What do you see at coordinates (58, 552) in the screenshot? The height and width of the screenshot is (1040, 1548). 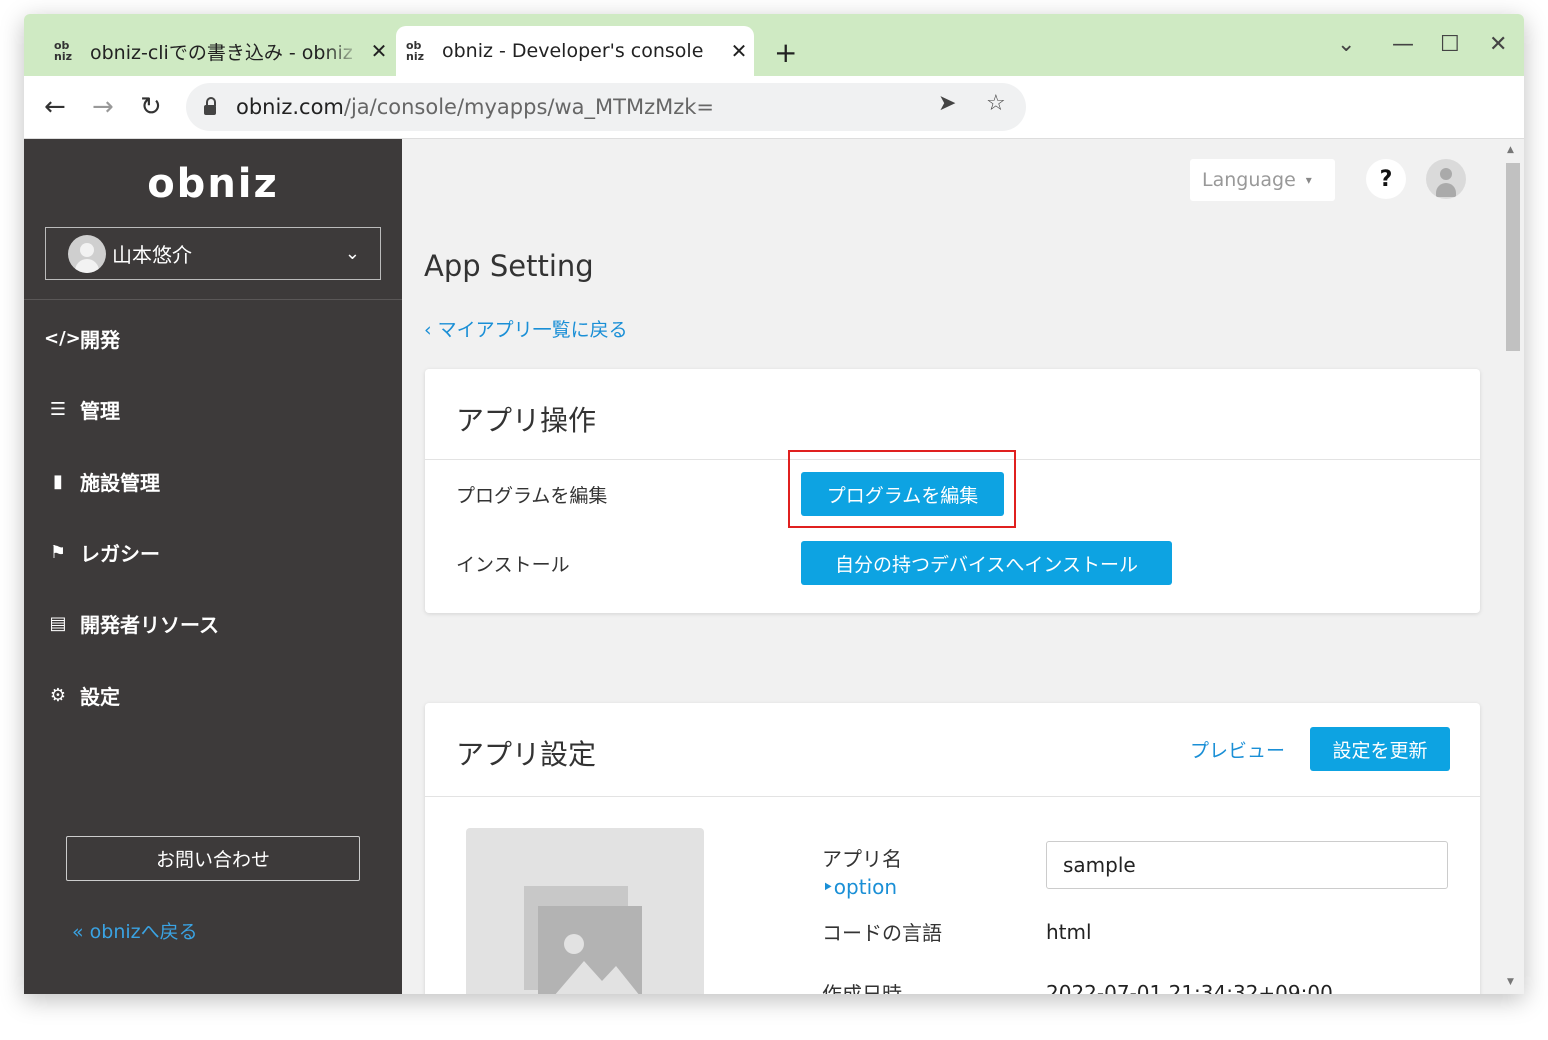 I see `flag-icon: ⚑` at bounding box center [58, 552].